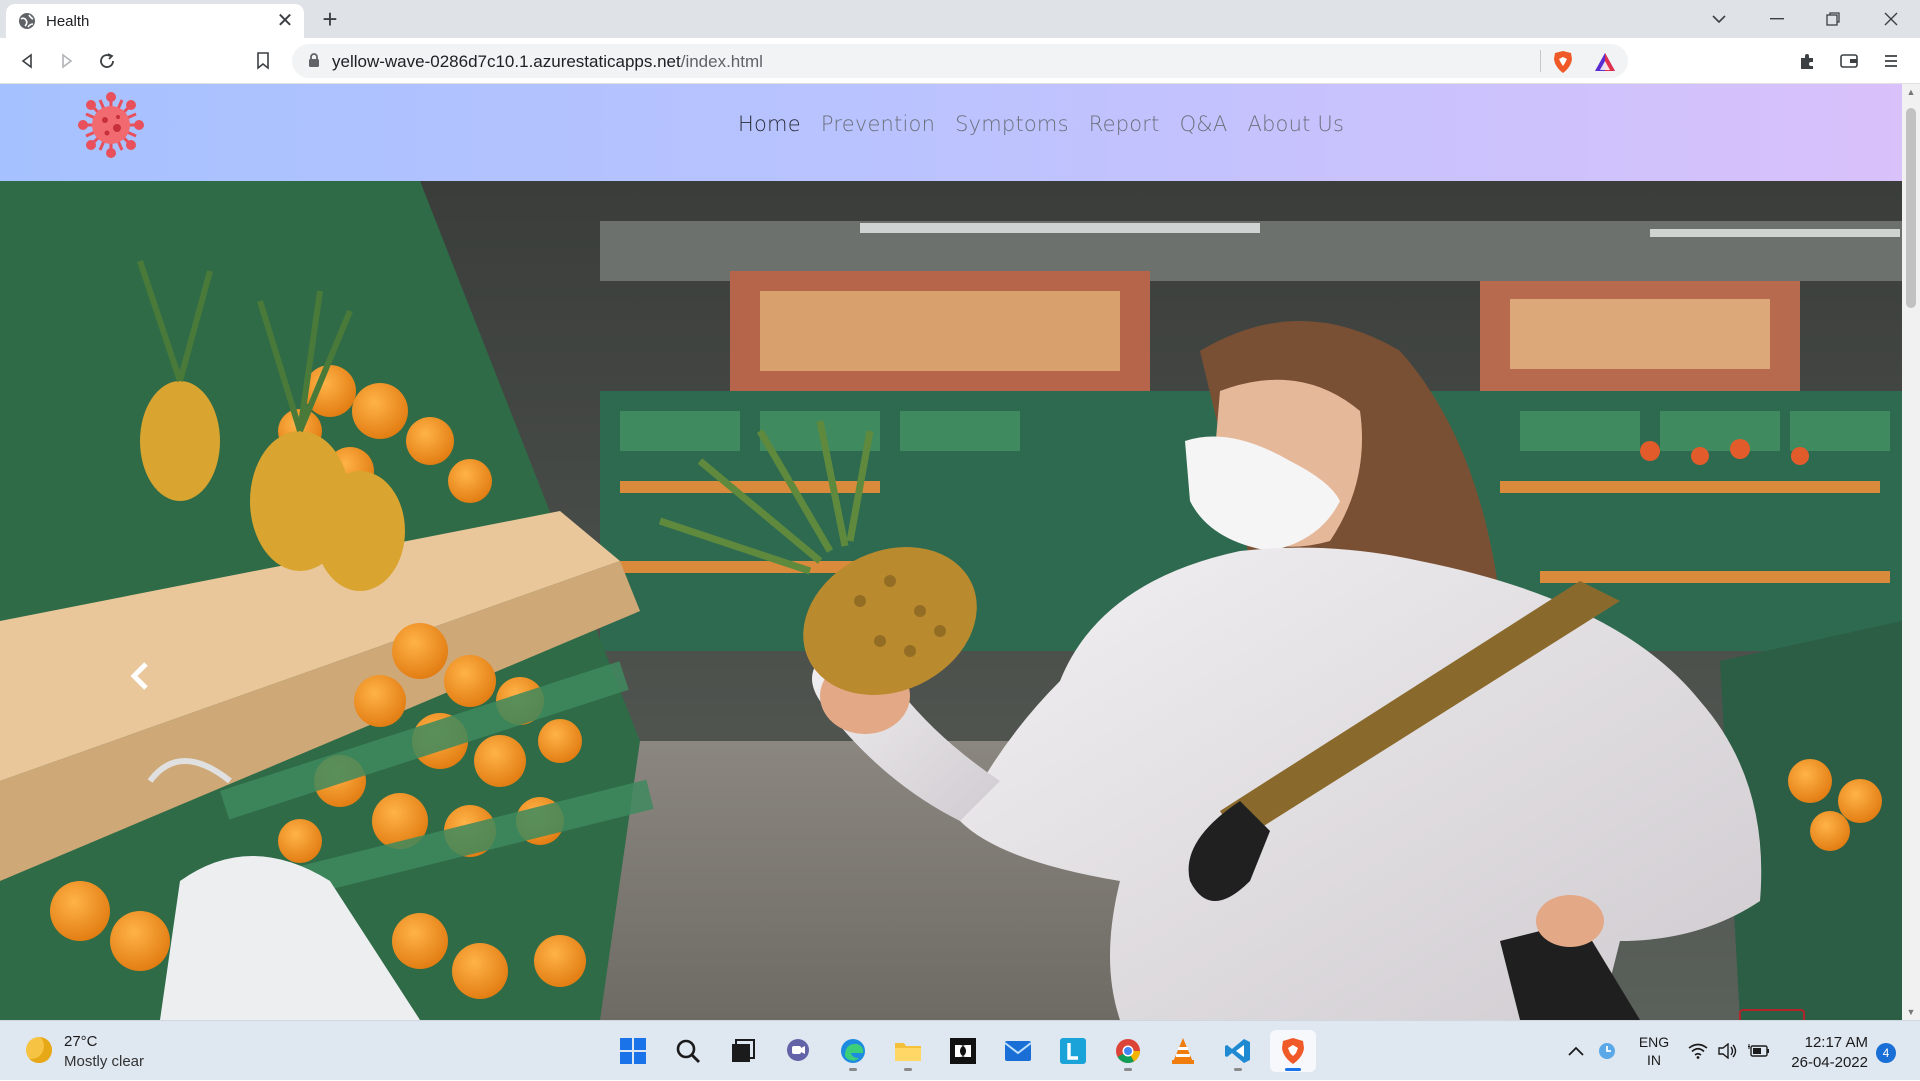 The width and height of the screenshot is (1920, 1081). What do you see at coordinates (633, 1051) in the screenshot?
I see `start-windows-icon` at bounding box center [633, 1051].